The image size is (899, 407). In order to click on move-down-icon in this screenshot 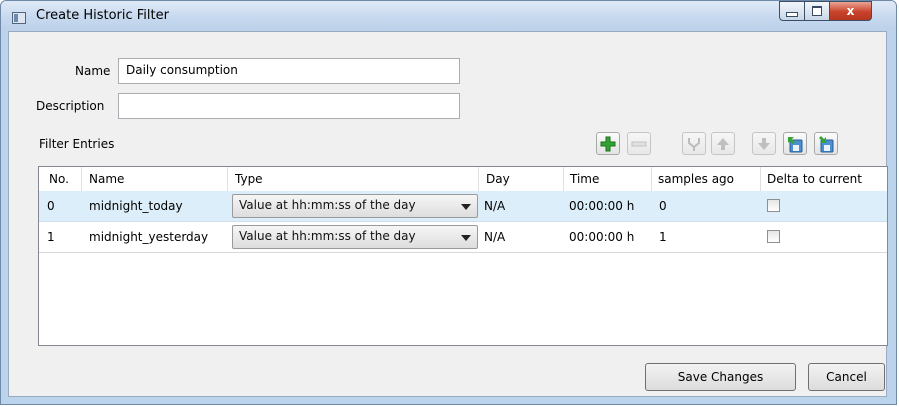, I will do `click(764, 143)`.